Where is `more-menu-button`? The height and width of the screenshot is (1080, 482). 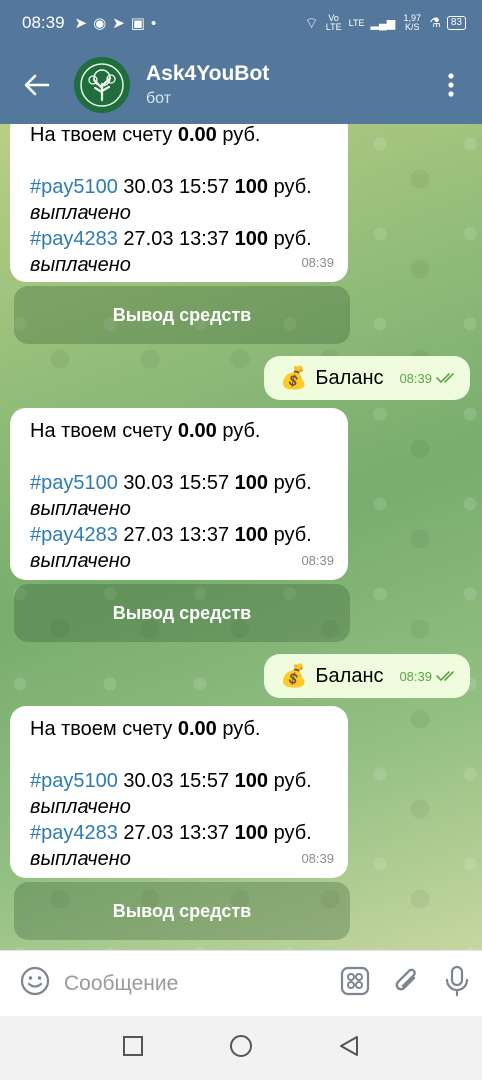
more-menu-button is located at coordinates (451, 85).